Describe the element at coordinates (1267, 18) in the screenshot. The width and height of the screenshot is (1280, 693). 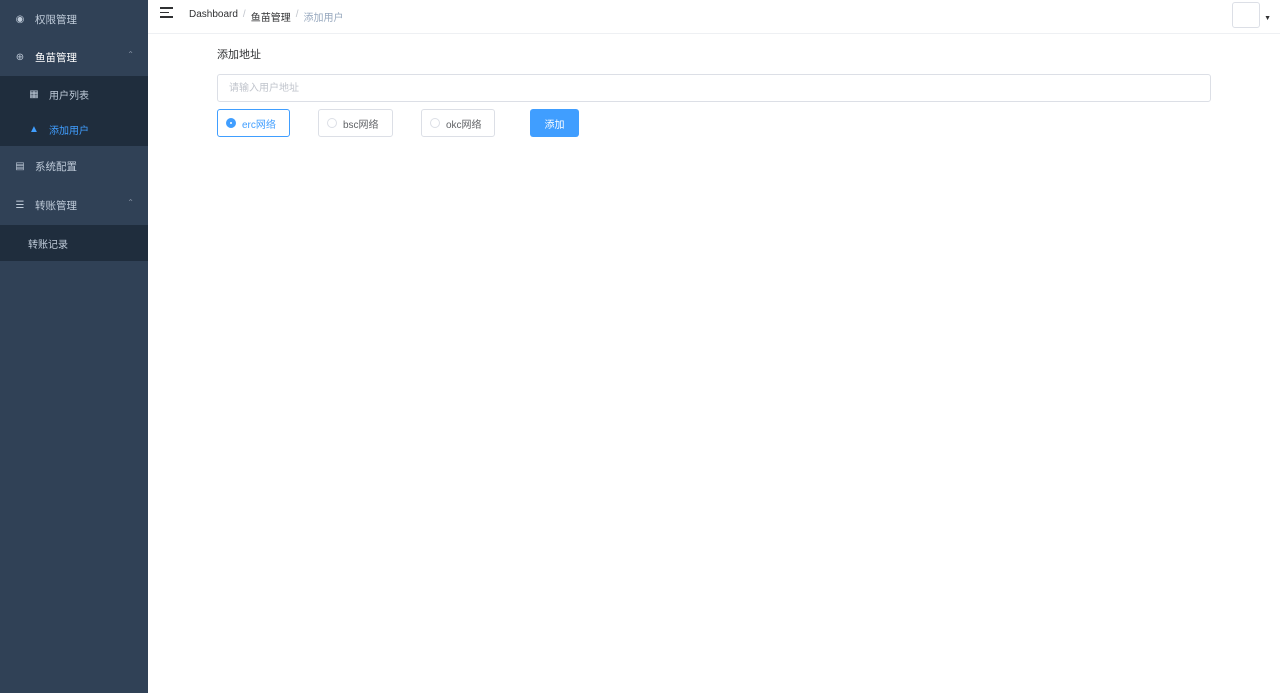
I see `caret-down-icon: ▼` at that location.